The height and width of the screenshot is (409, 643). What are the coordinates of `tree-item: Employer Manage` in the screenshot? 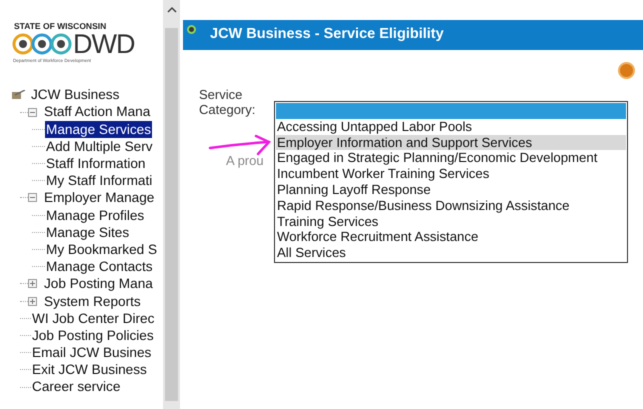 It's located at (99, 198).